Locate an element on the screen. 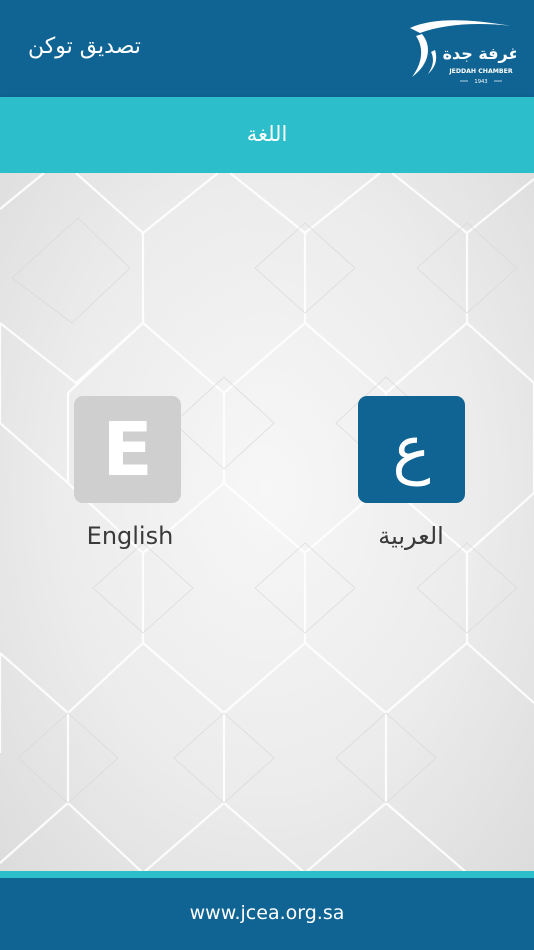  app-title: تصديق توكن is located at coordinates (84, 46).